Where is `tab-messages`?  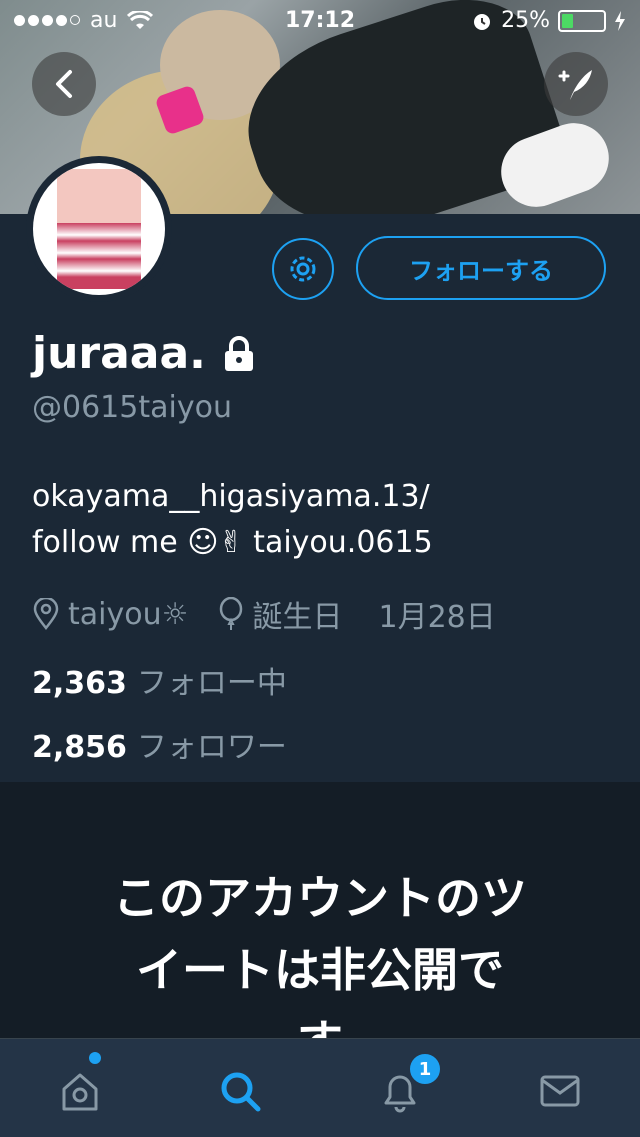
tab-messages is located at coordinates (560, 1091).